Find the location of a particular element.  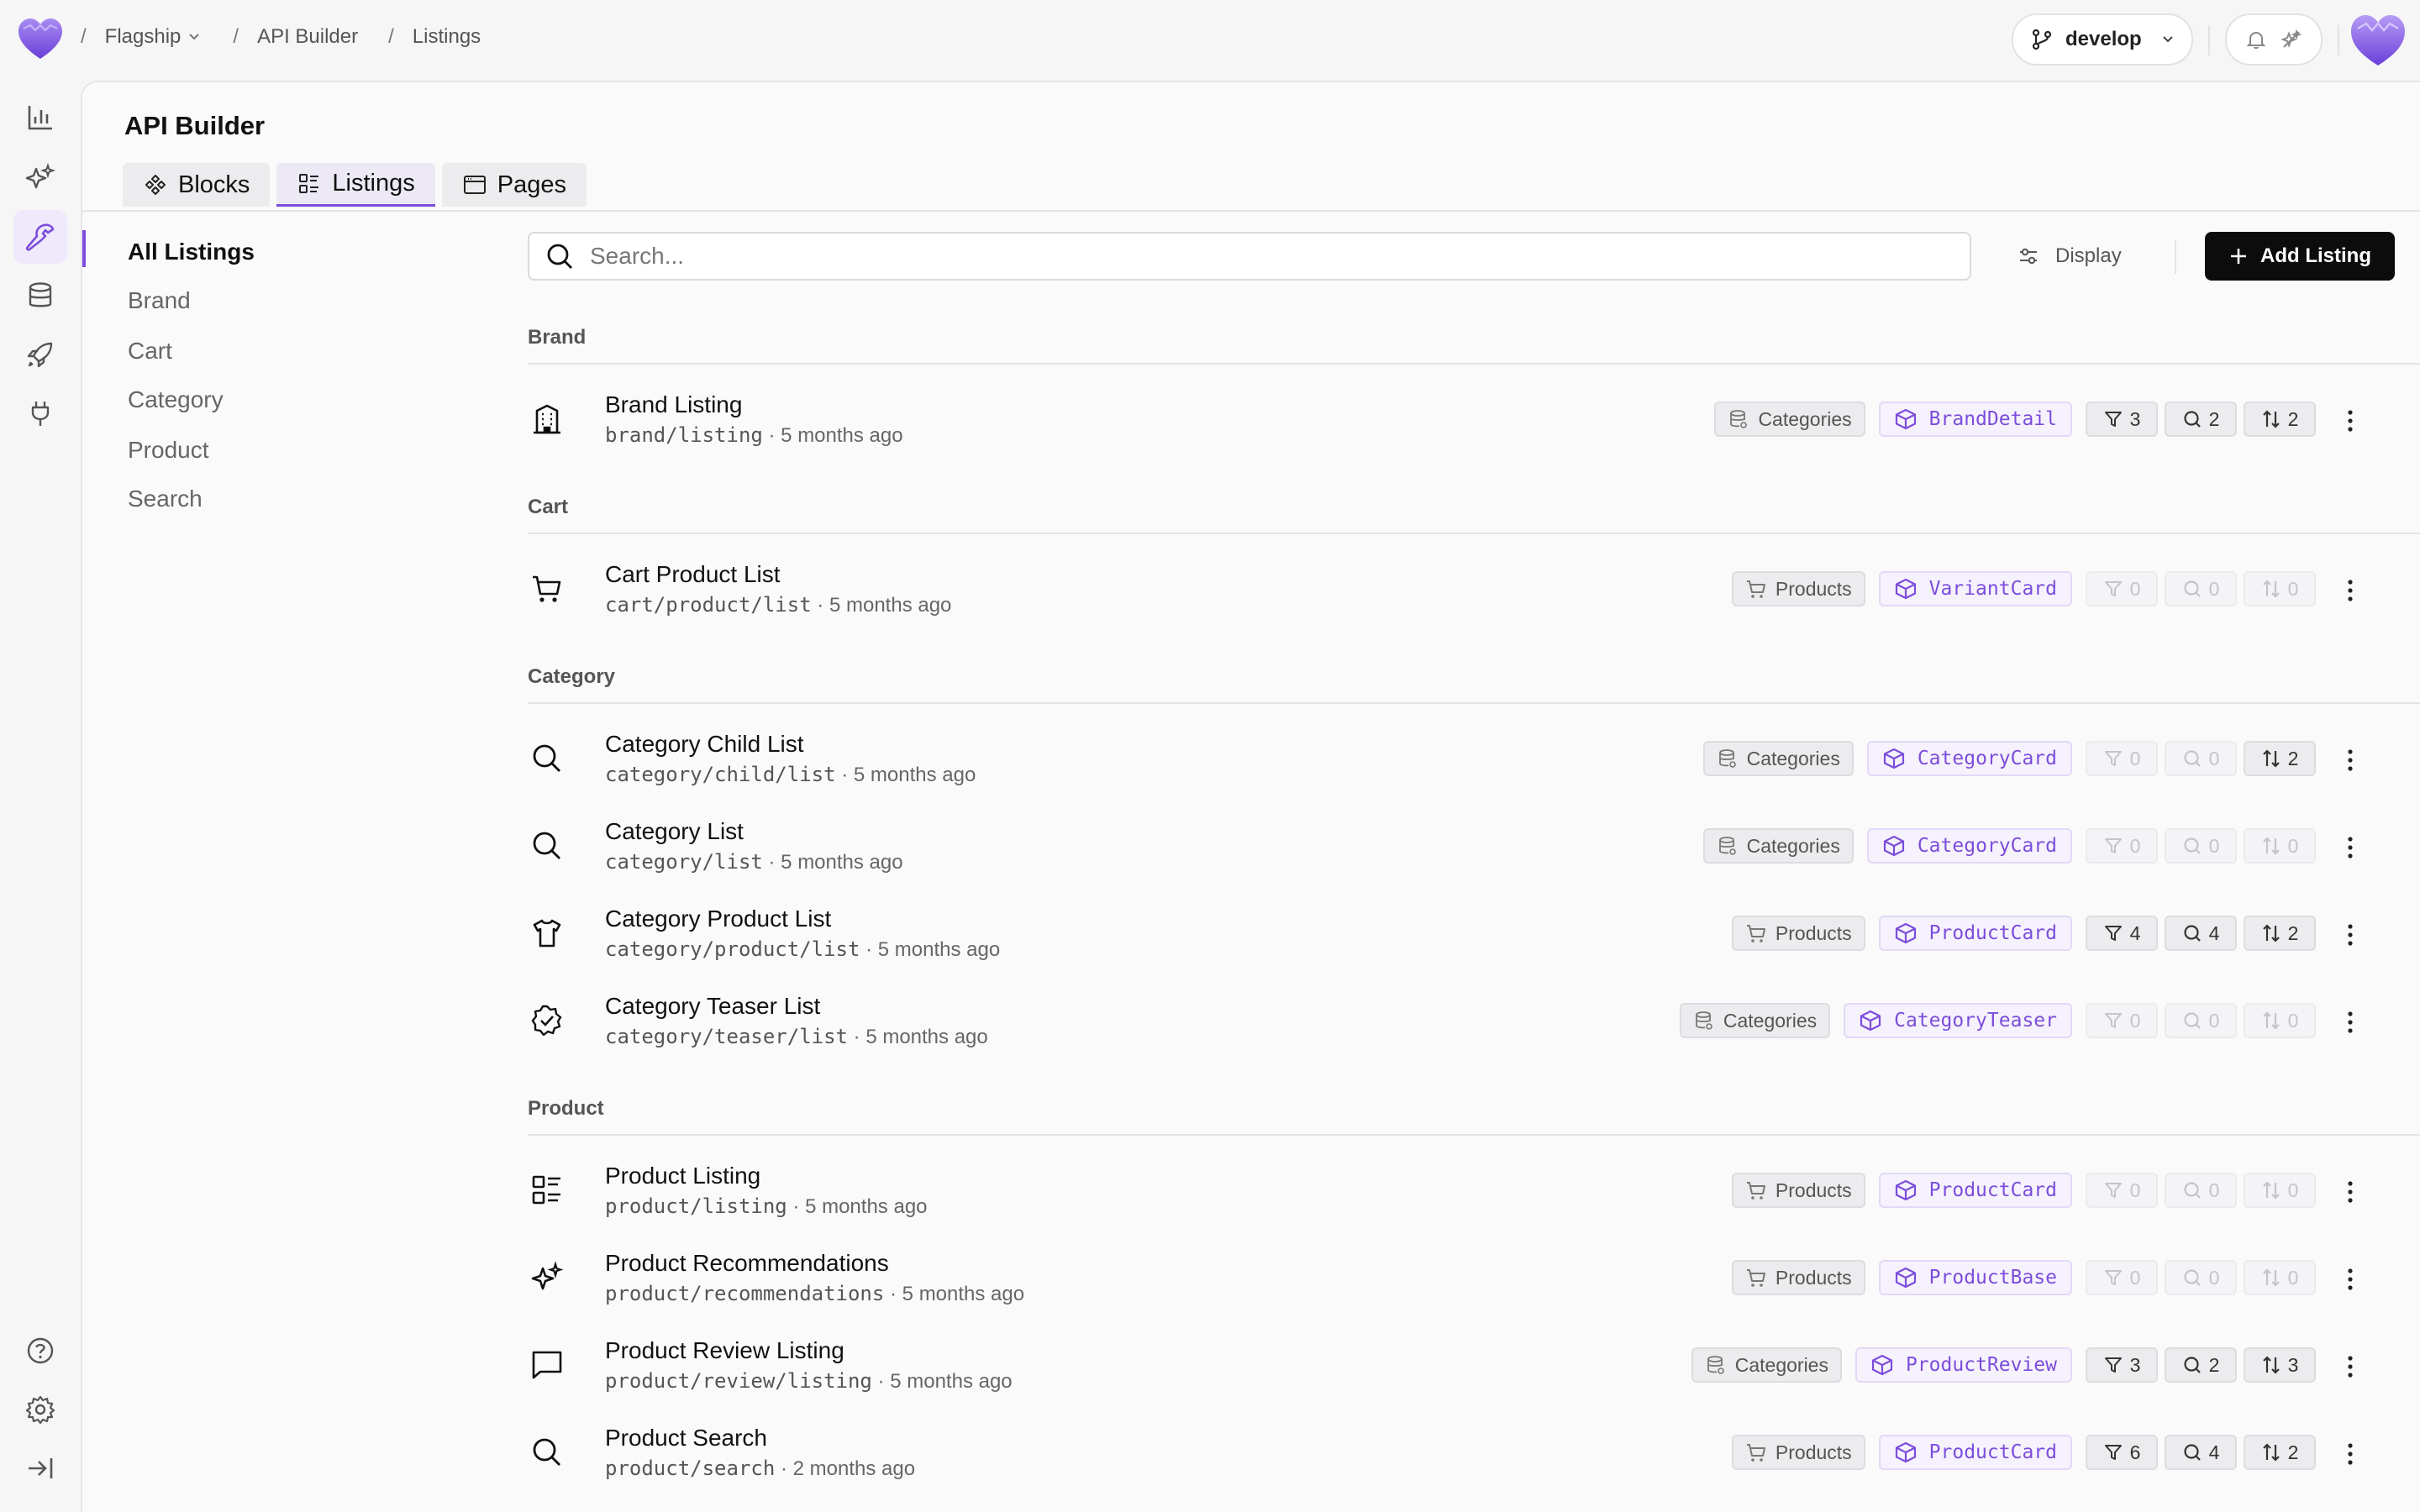

card-badge: ProductBase is located at coordinates (1975, 1277).